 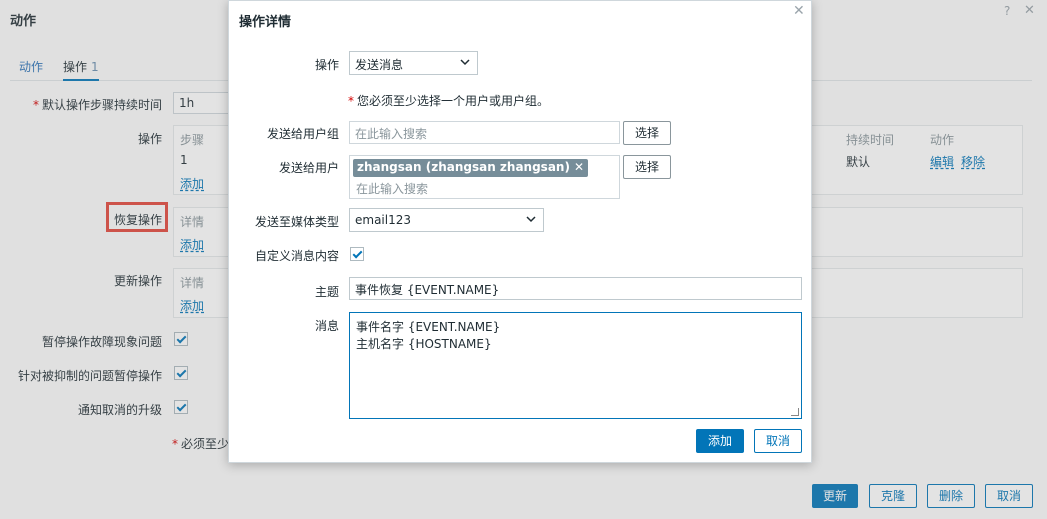 I want to click on media-type-label: 发送至媒体类型, so click(x=296, y=222).